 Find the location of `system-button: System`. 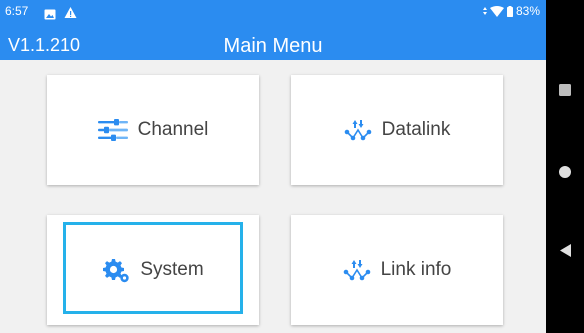

system-button: System is located at coordinates (153, 270).